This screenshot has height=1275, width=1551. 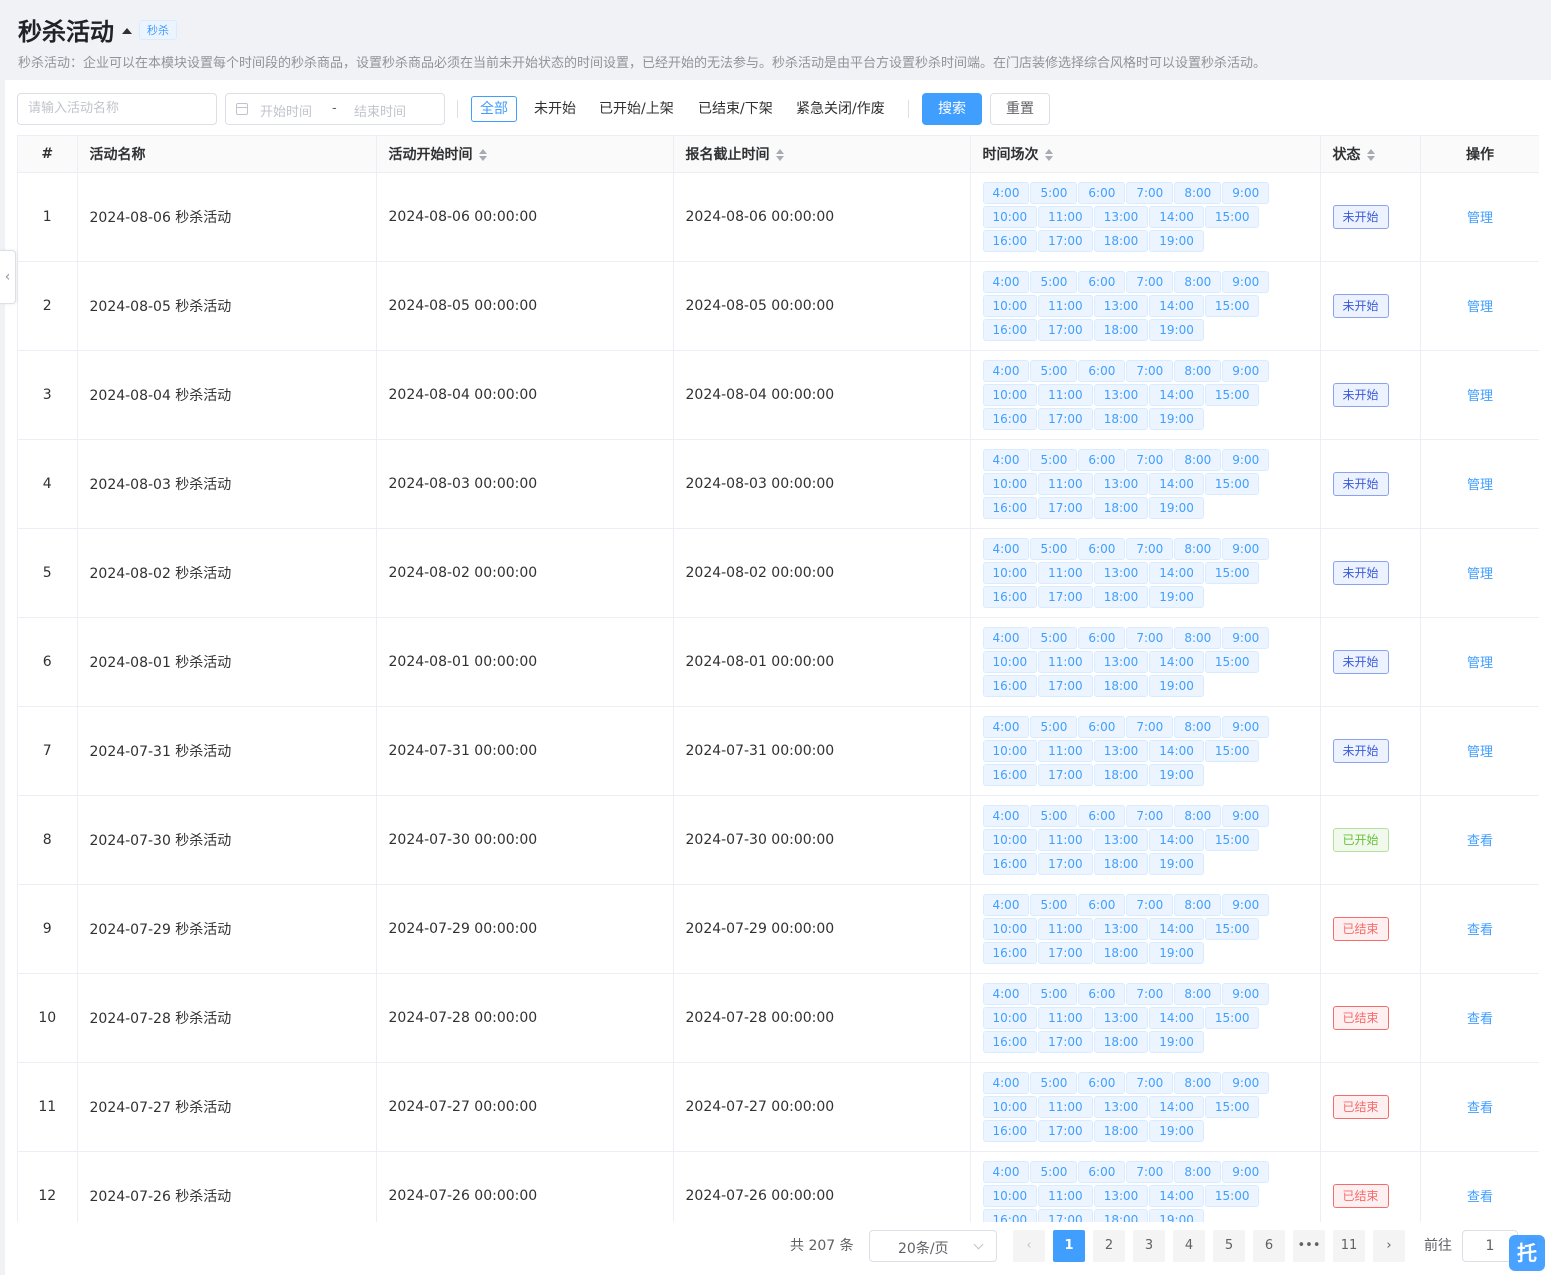 I want to click on start-time-input: 开始时间, so click(x=286, y=110).